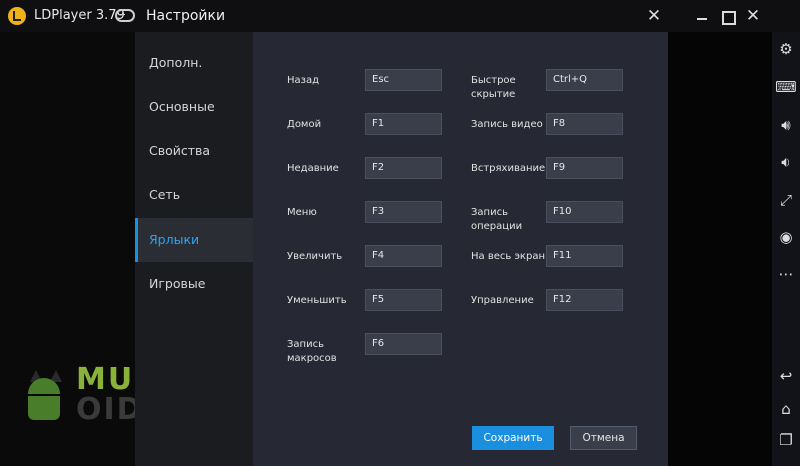 This screenshot has width=800, height=466. I want to click on shortcut-key-field: F8, so click(584, 124).